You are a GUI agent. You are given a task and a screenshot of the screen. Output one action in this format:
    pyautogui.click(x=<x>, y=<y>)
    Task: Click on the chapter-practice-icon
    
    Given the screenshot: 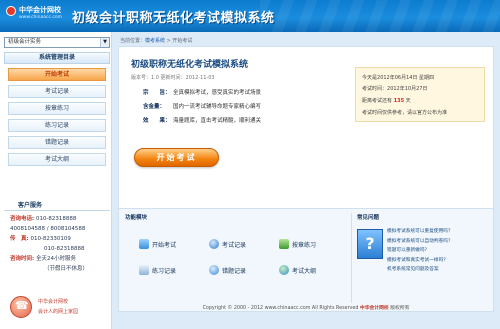 What is the action you would take?
    pyautogui.click(x=284, y=244)
    